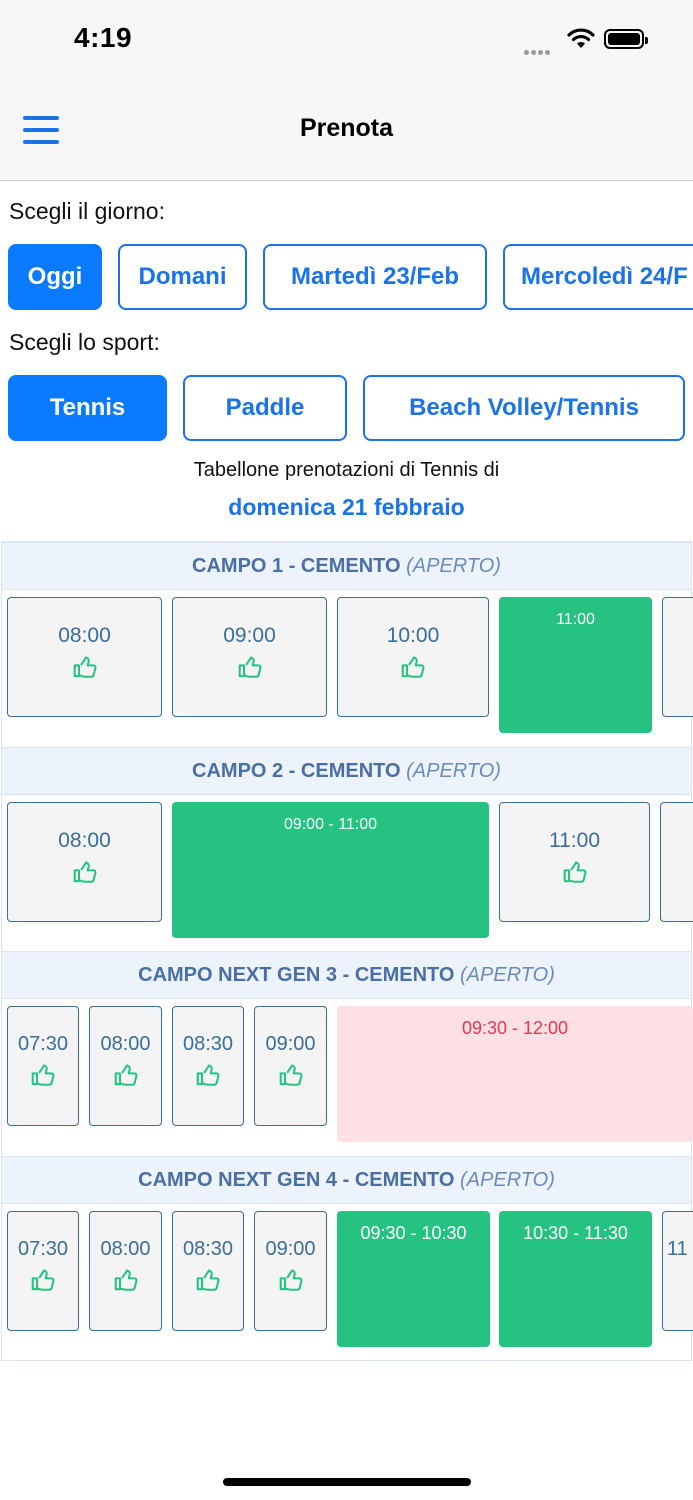 The image size is (693, 1500). Describe the element at coordinates (87, 211) in the screenshot. I see `day-label: Scegli il giorno:` at that location.